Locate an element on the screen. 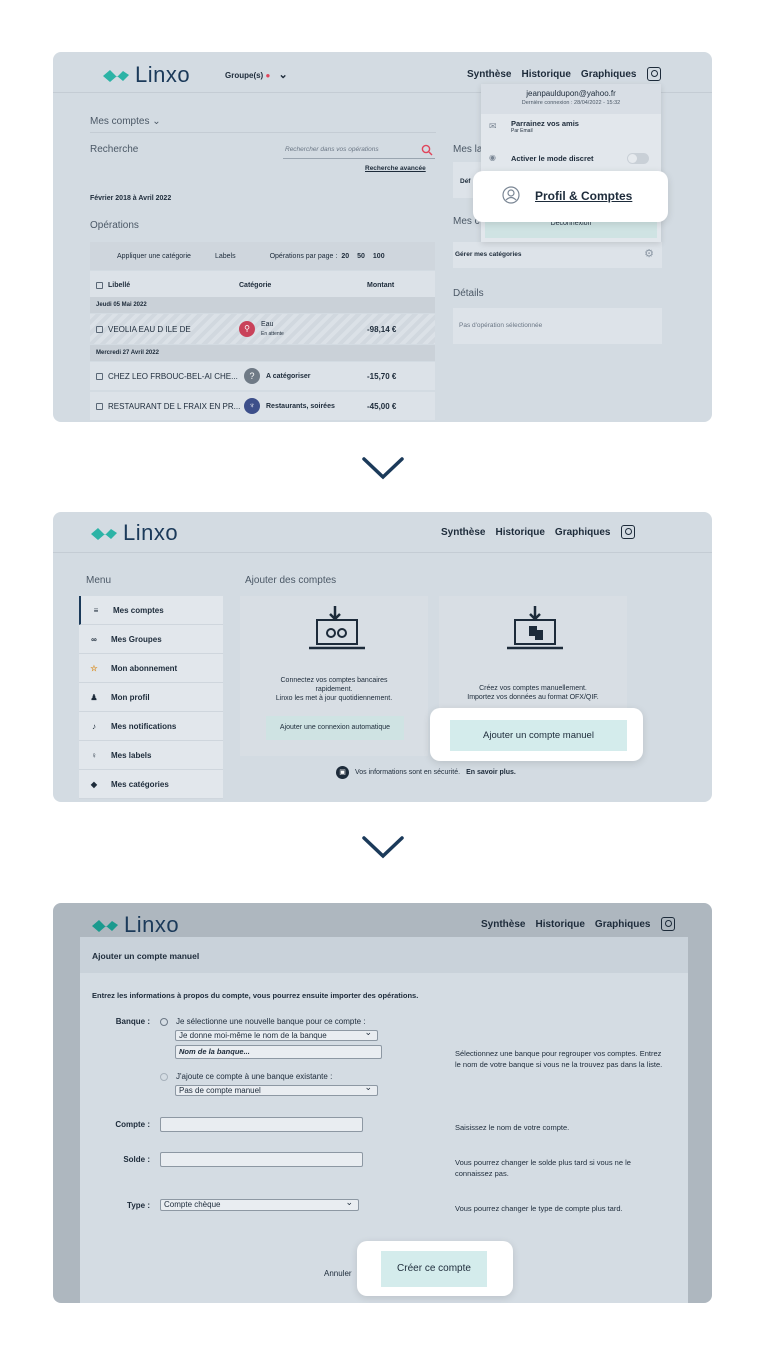 The image size is (766, 1361). details-card: Pas d'opération sélectionnée is located at coordinates (557, 326).